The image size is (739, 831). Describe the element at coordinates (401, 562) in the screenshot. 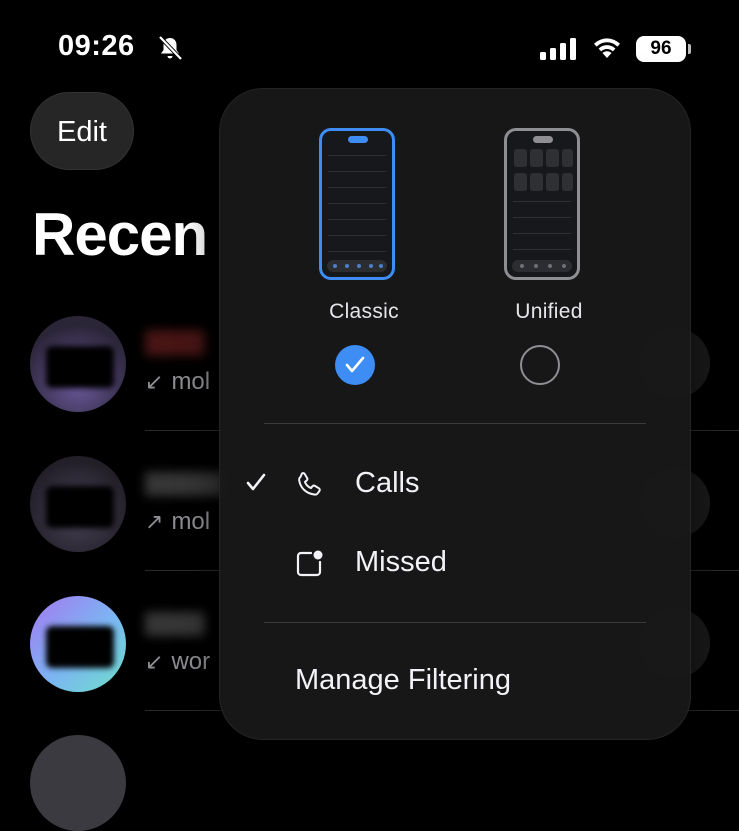

I see `menu-item-label: Missed` at that location.